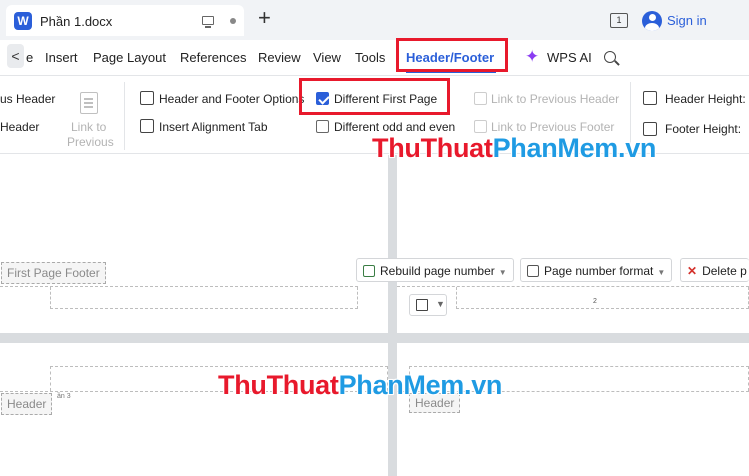  Describe the element at coordinates (90, 142) in the screenshot. I see `link-to-previous-label-2: Previous` at that location.